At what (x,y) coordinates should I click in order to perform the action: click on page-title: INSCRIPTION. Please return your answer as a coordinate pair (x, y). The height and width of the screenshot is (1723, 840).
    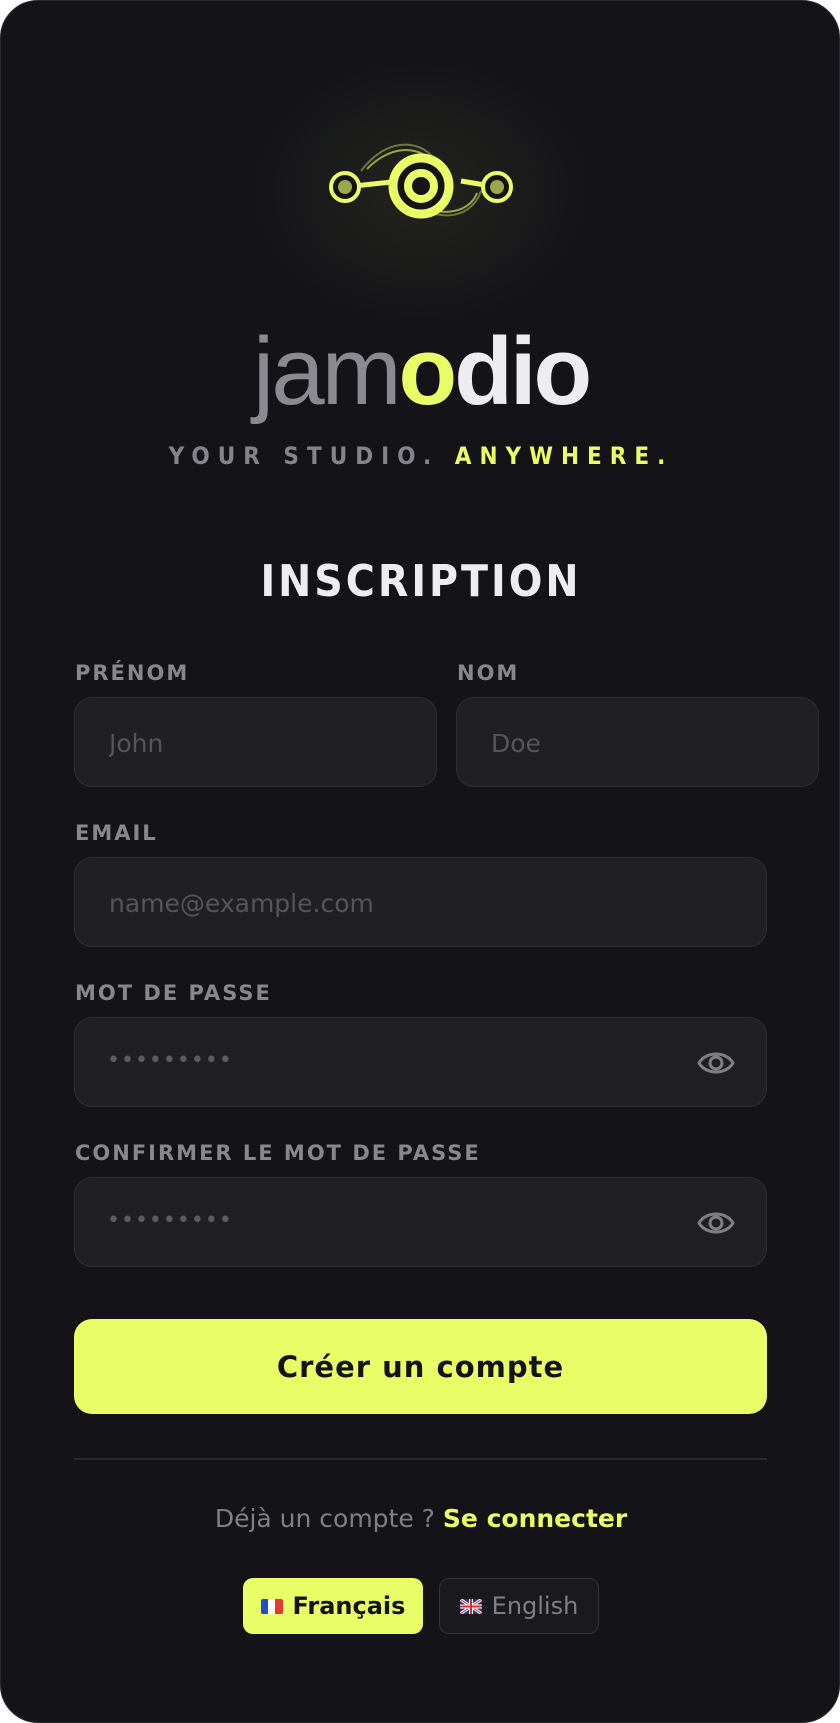
    Looking at the image, I should click on (421, 581).